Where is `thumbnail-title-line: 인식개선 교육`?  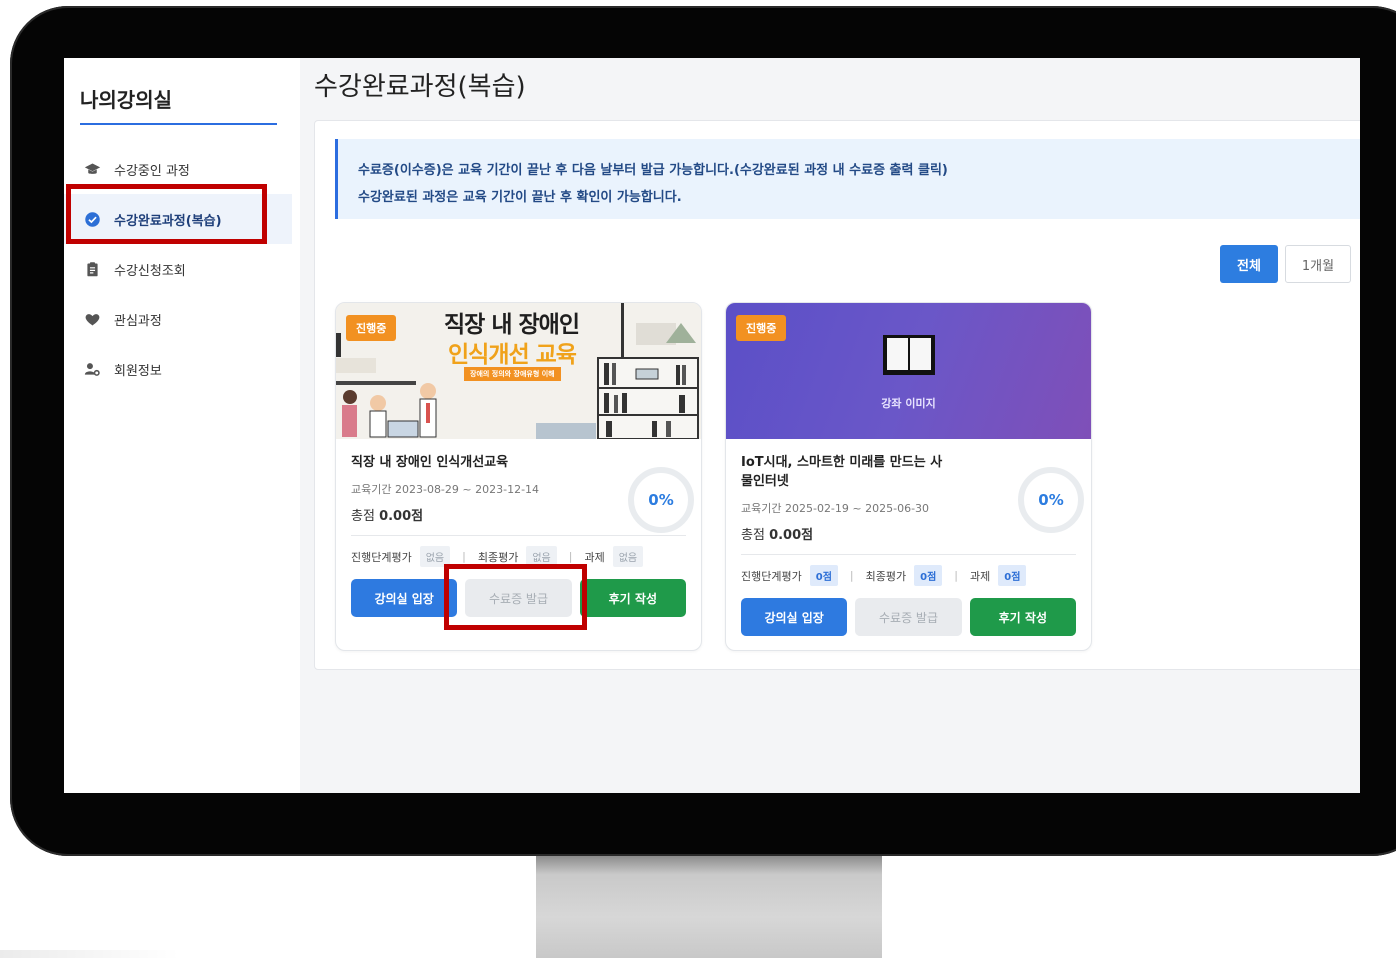
thumbnail-title-line: 인식개선 교육 is located at coordinates (512, 355).